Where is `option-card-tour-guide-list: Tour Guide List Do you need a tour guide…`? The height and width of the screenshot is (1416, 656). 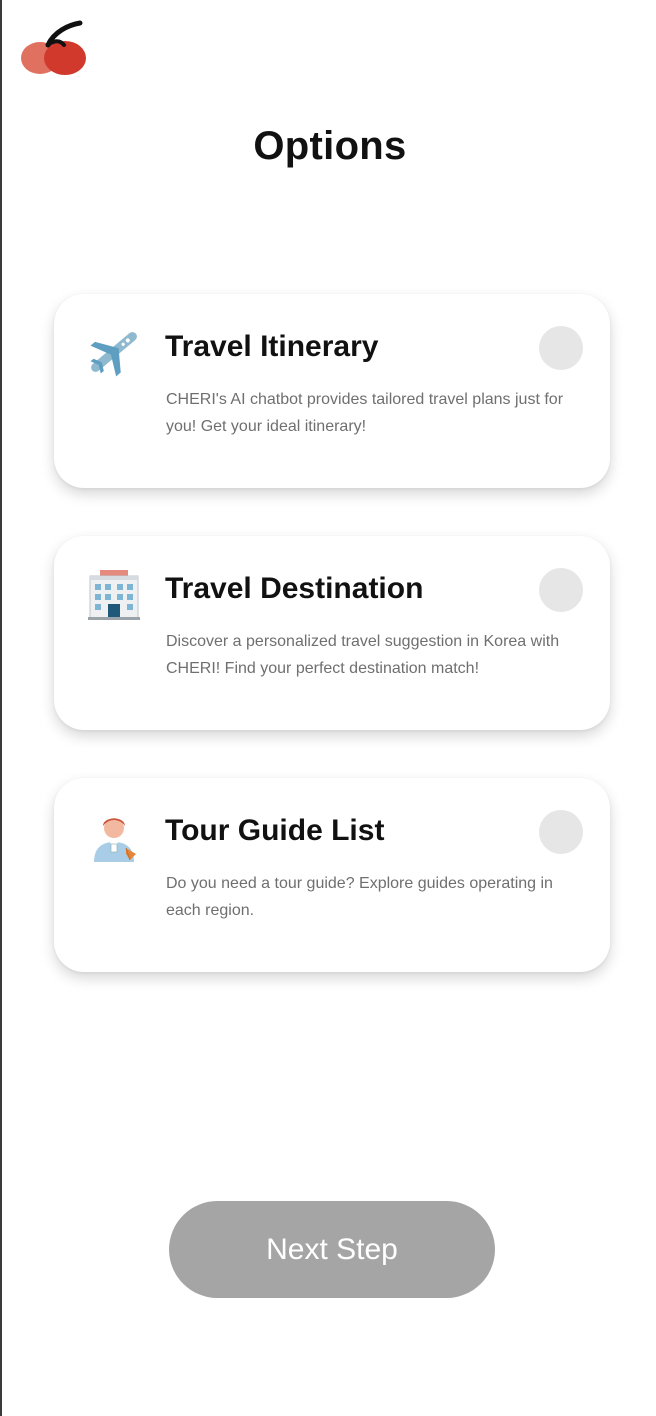 option-card-tour-guide-list: Tour Guide List Do you need a tour guide… is located at coordinates (332, 875).